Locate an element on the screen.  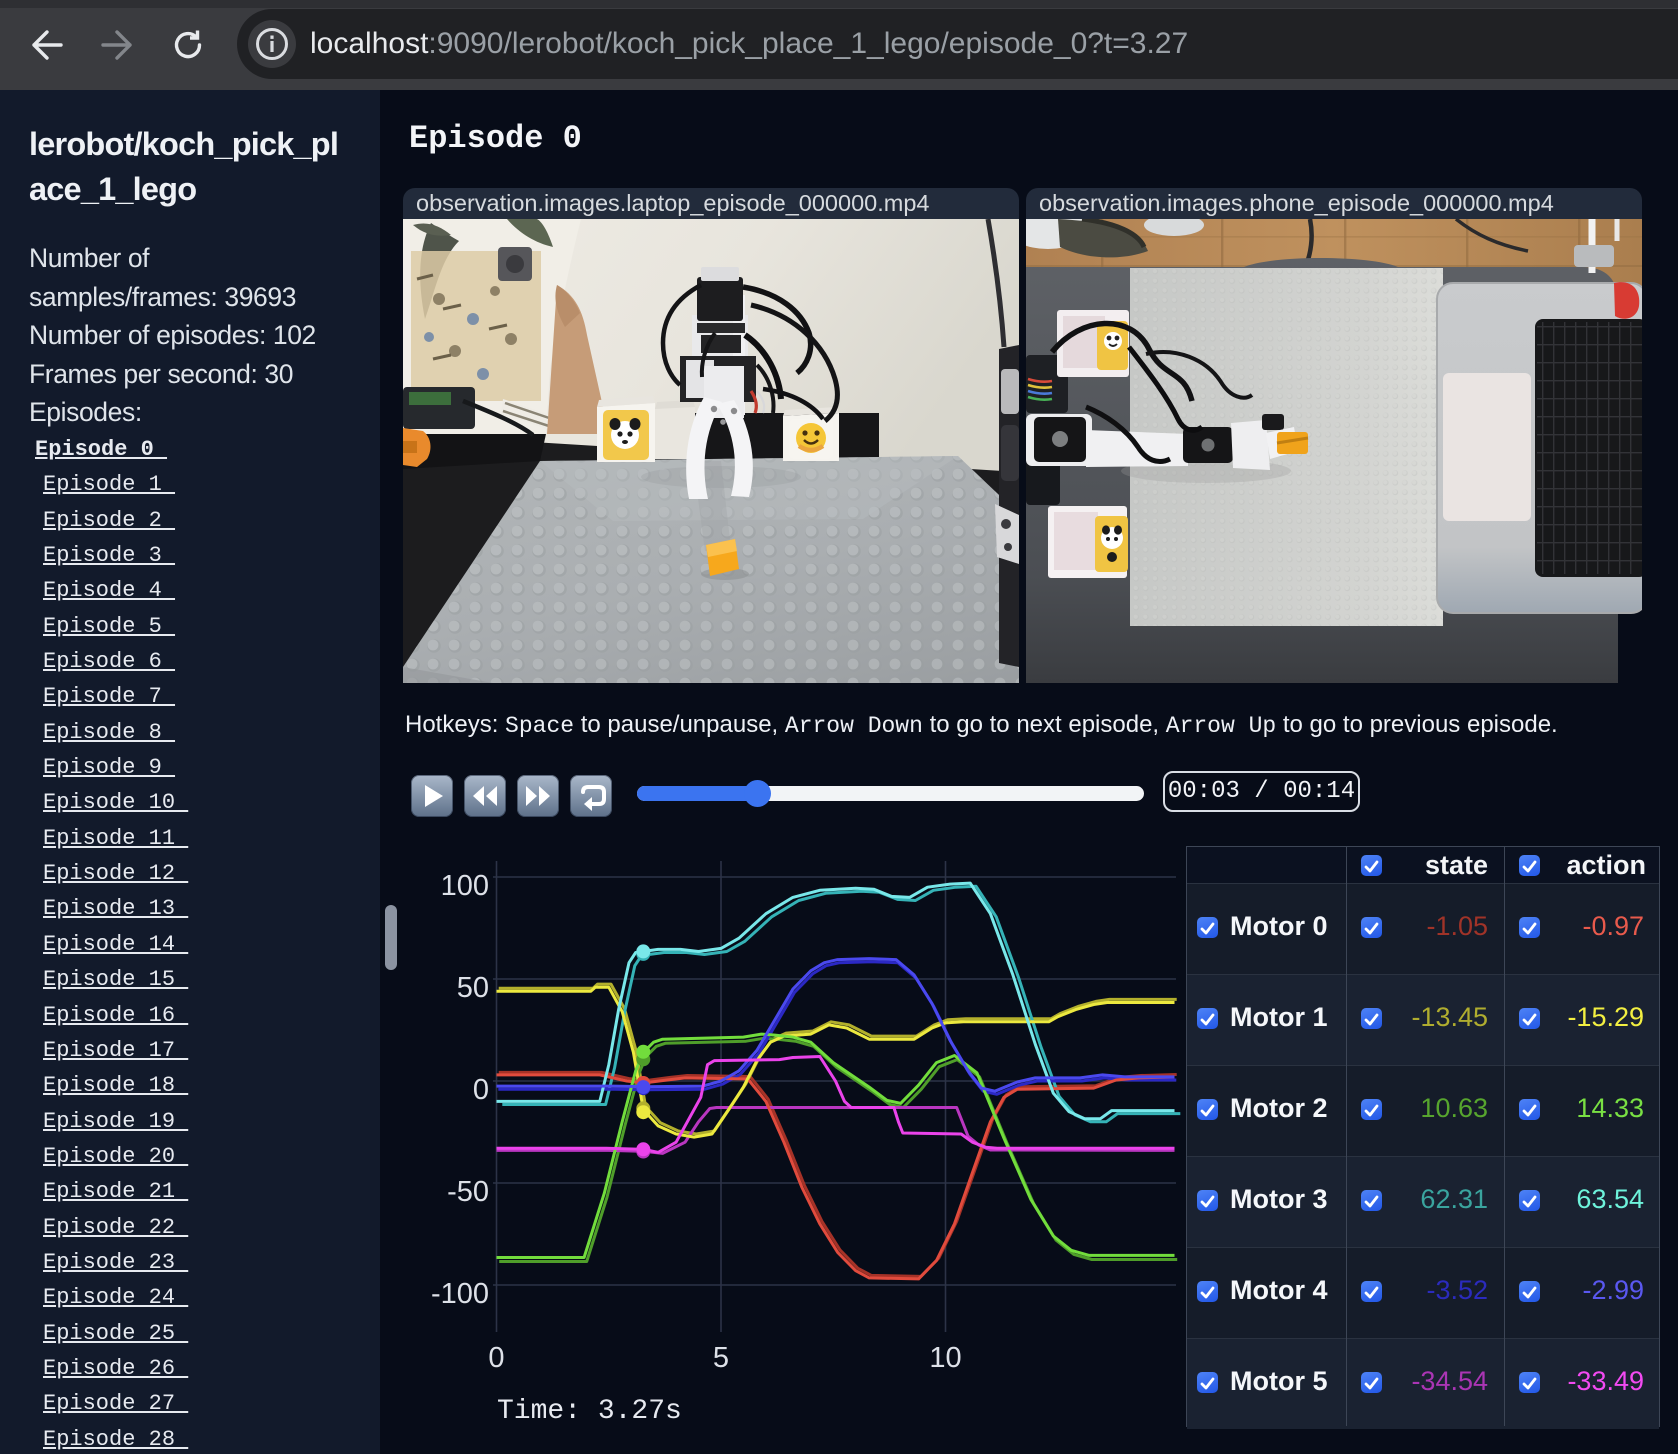
svg-text: -100 is located at coordinates (460, 1294).